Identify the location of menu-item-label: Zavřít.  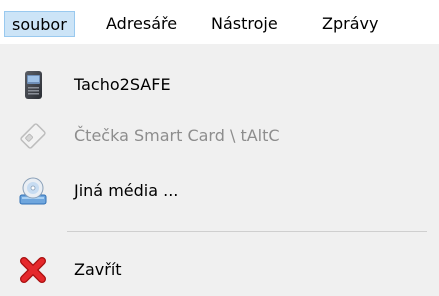
(98, 269).